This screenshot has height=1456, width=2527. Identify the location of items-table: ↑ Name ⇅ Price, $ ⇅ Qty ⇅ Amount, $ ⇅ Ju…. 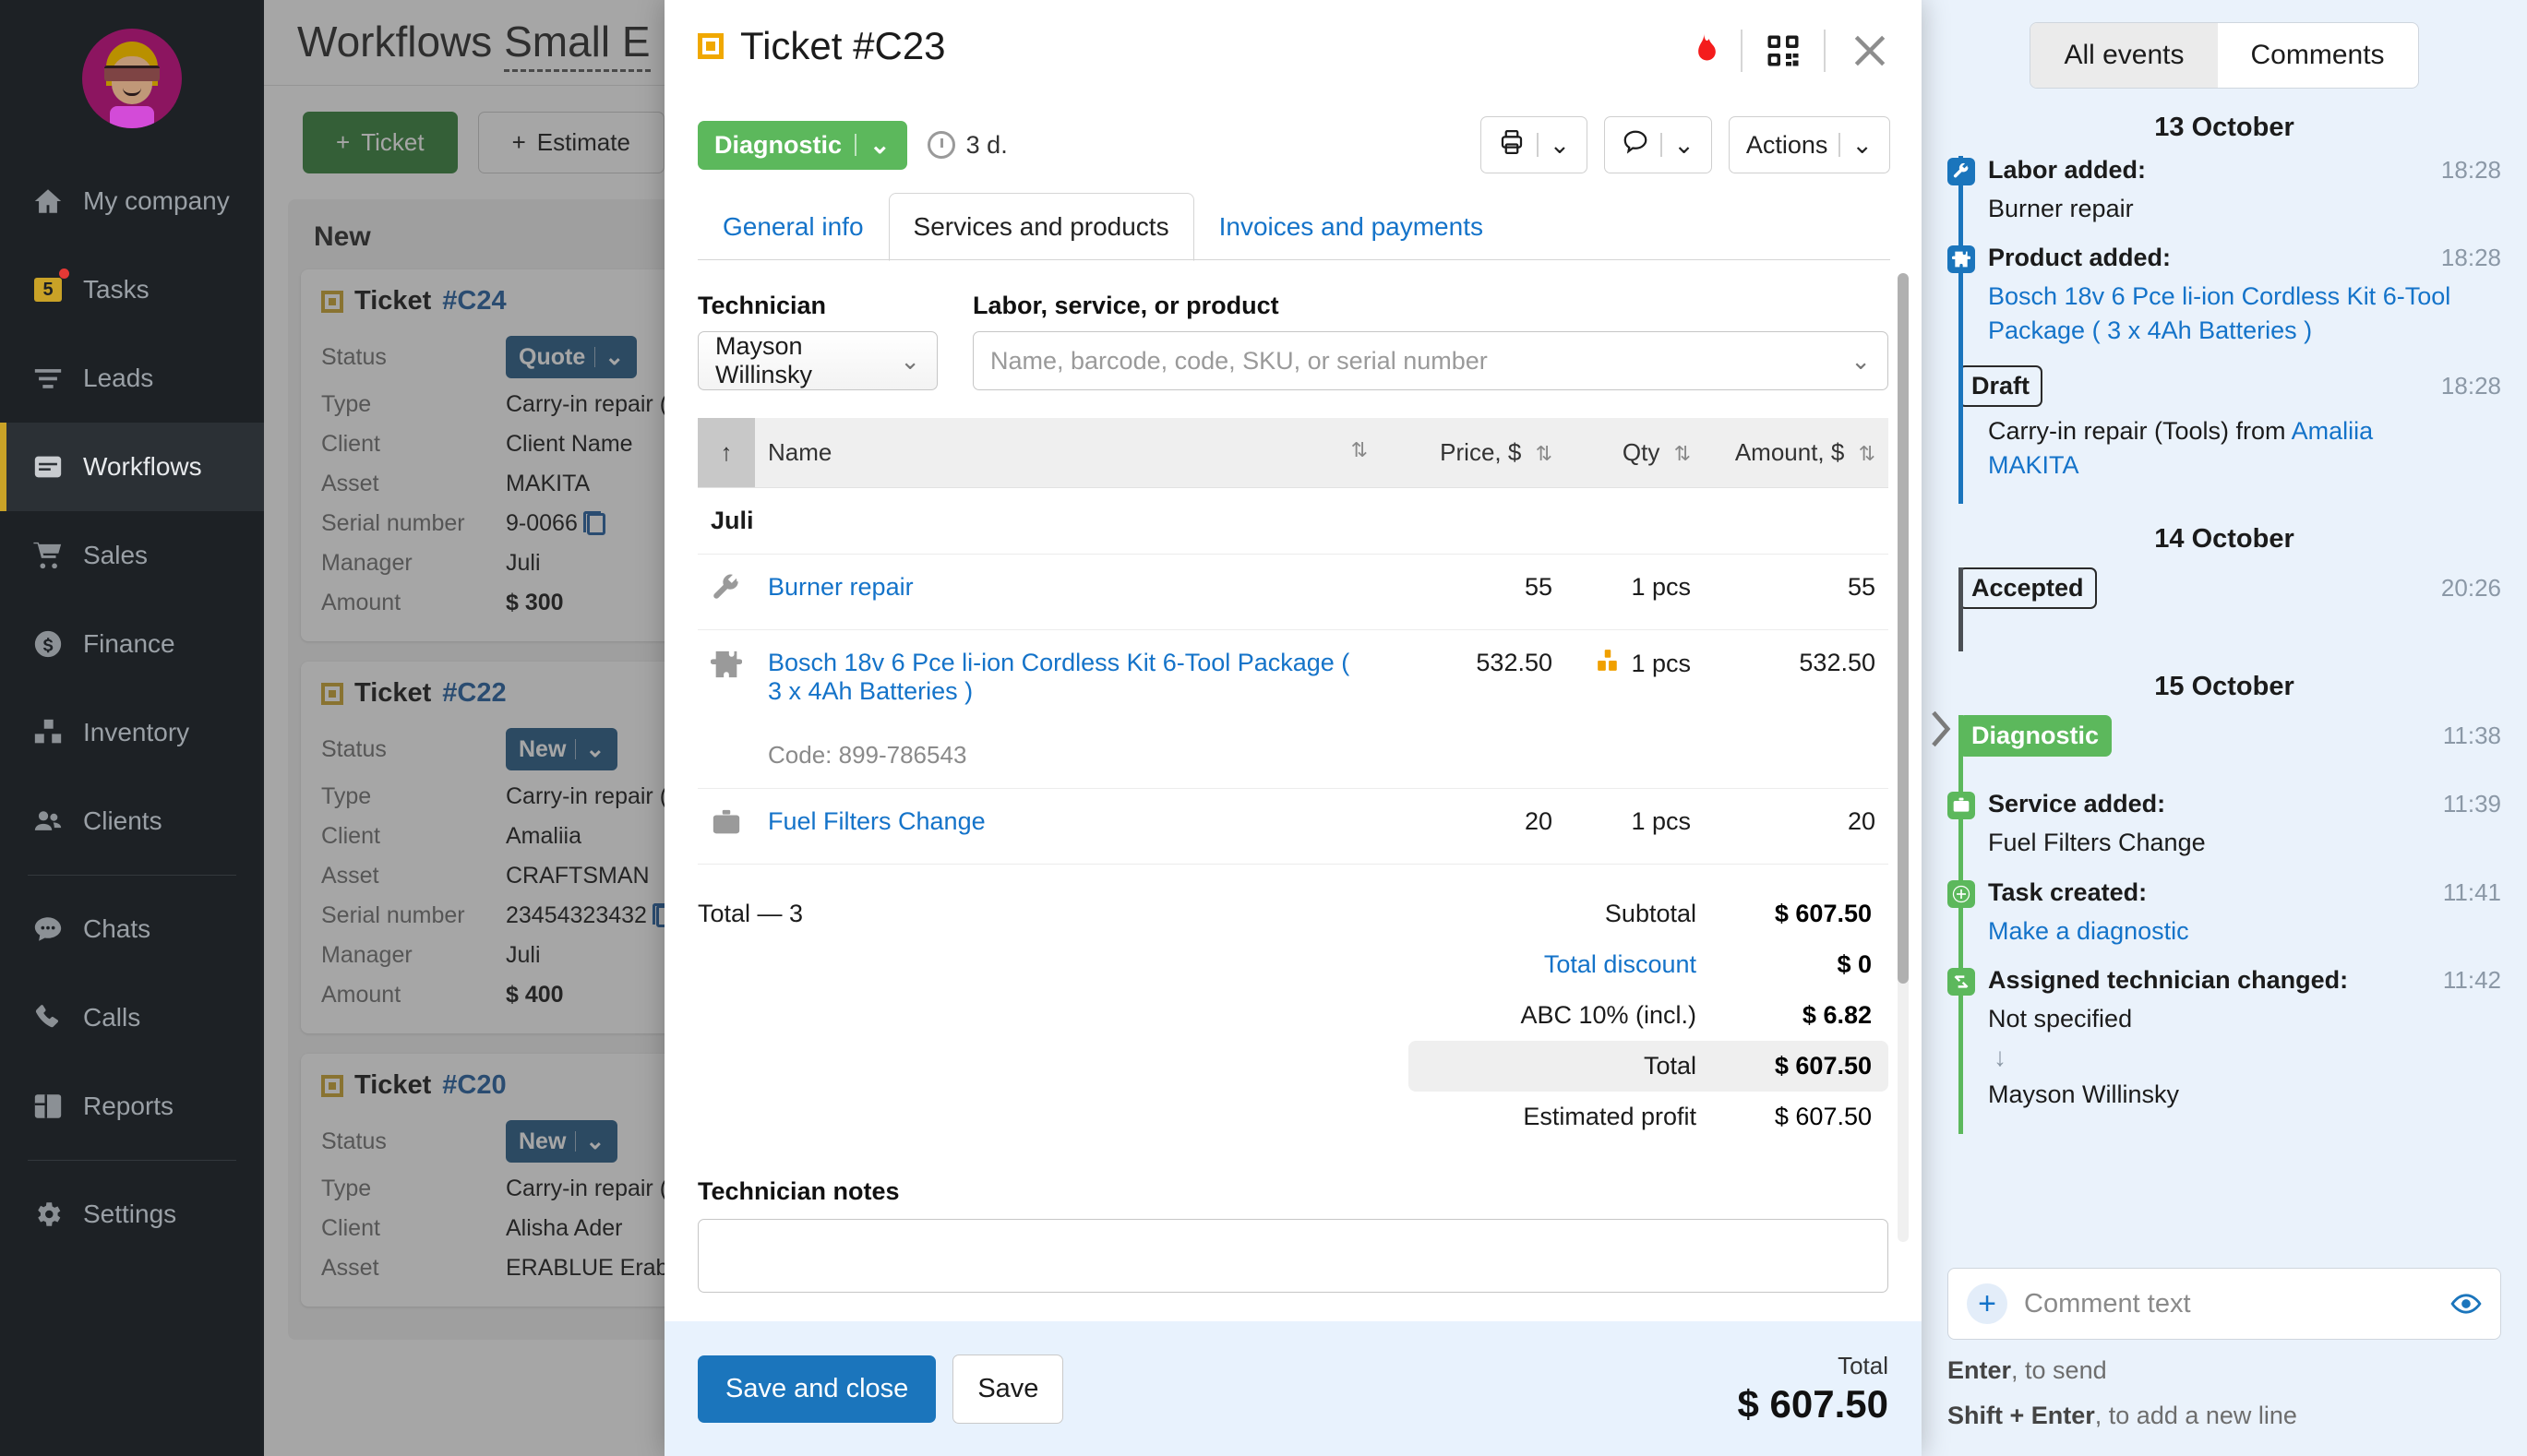
(1293, 641).